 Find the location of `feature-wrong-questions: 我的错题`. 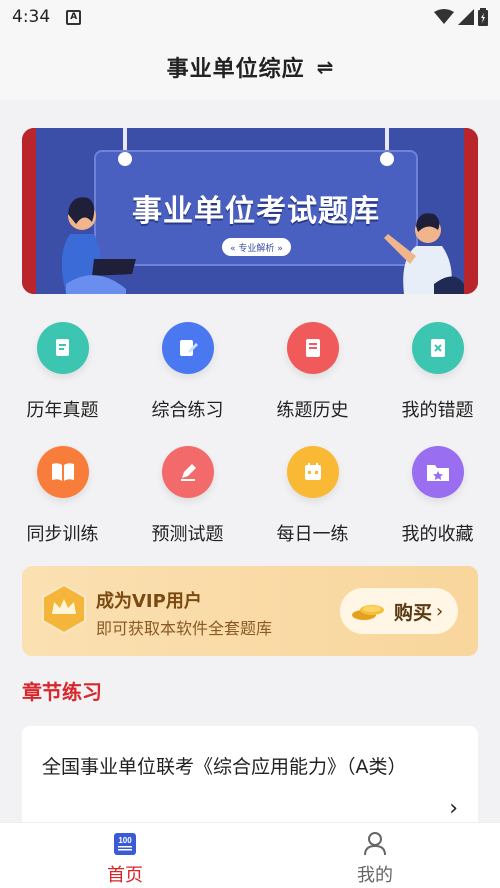

feature-wrong-questions: 我的错题 is located at coordinates (437, 380).